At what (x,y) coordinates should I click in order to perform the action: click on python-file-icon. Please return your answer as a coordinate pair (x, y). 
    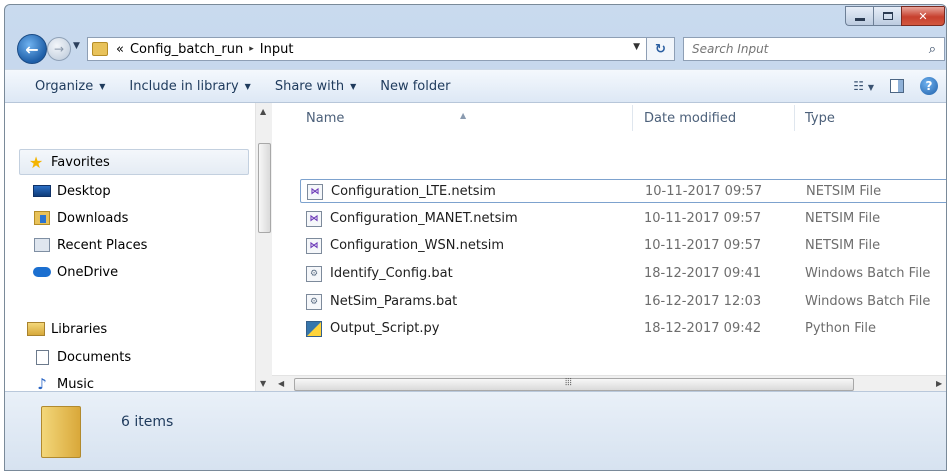
    Looking at the image, I should click on (314, 329).